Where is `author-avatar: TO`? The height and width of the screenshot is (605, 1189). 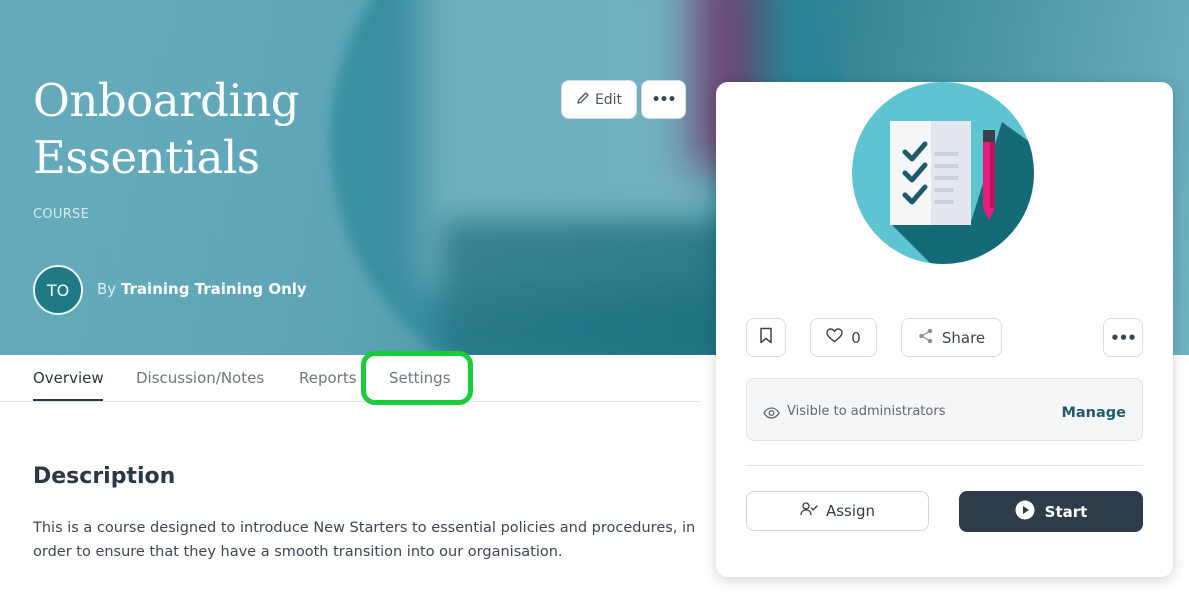
author-avatar: TO is located at coordinates (58, 290).